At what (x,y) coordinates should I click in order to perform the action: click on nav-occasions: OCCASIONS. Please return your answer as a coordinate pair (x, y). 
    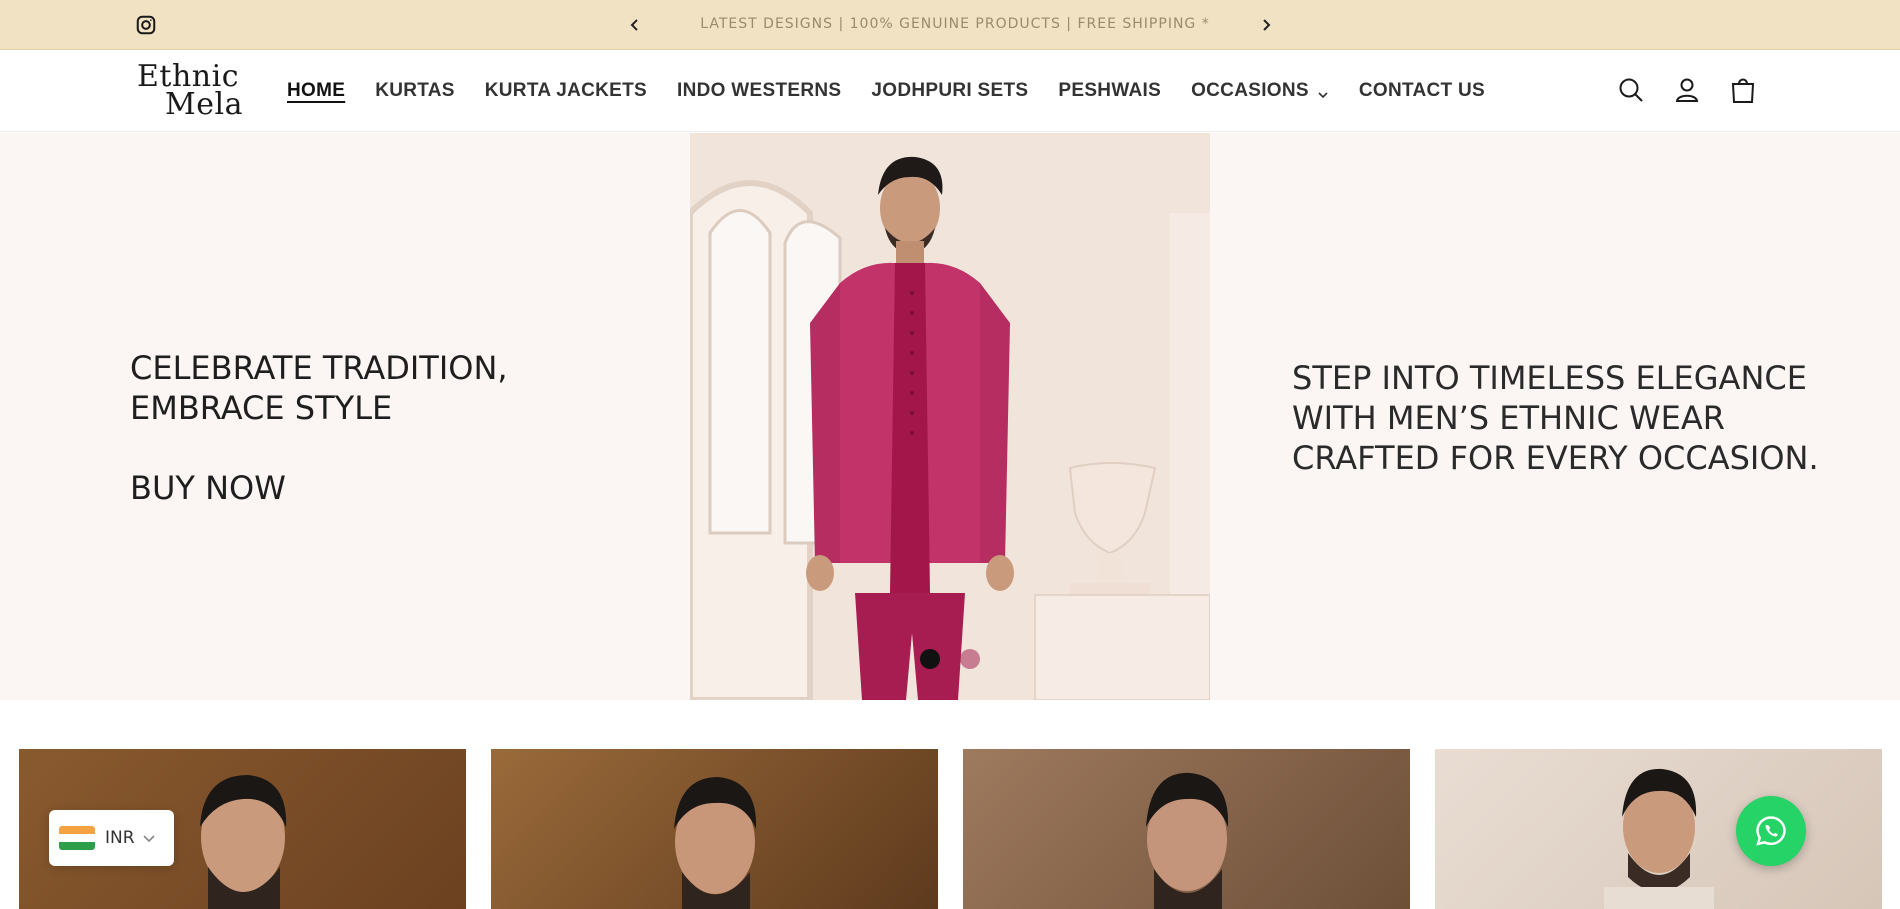
    Looking at the image, I should click on (1260, 91).